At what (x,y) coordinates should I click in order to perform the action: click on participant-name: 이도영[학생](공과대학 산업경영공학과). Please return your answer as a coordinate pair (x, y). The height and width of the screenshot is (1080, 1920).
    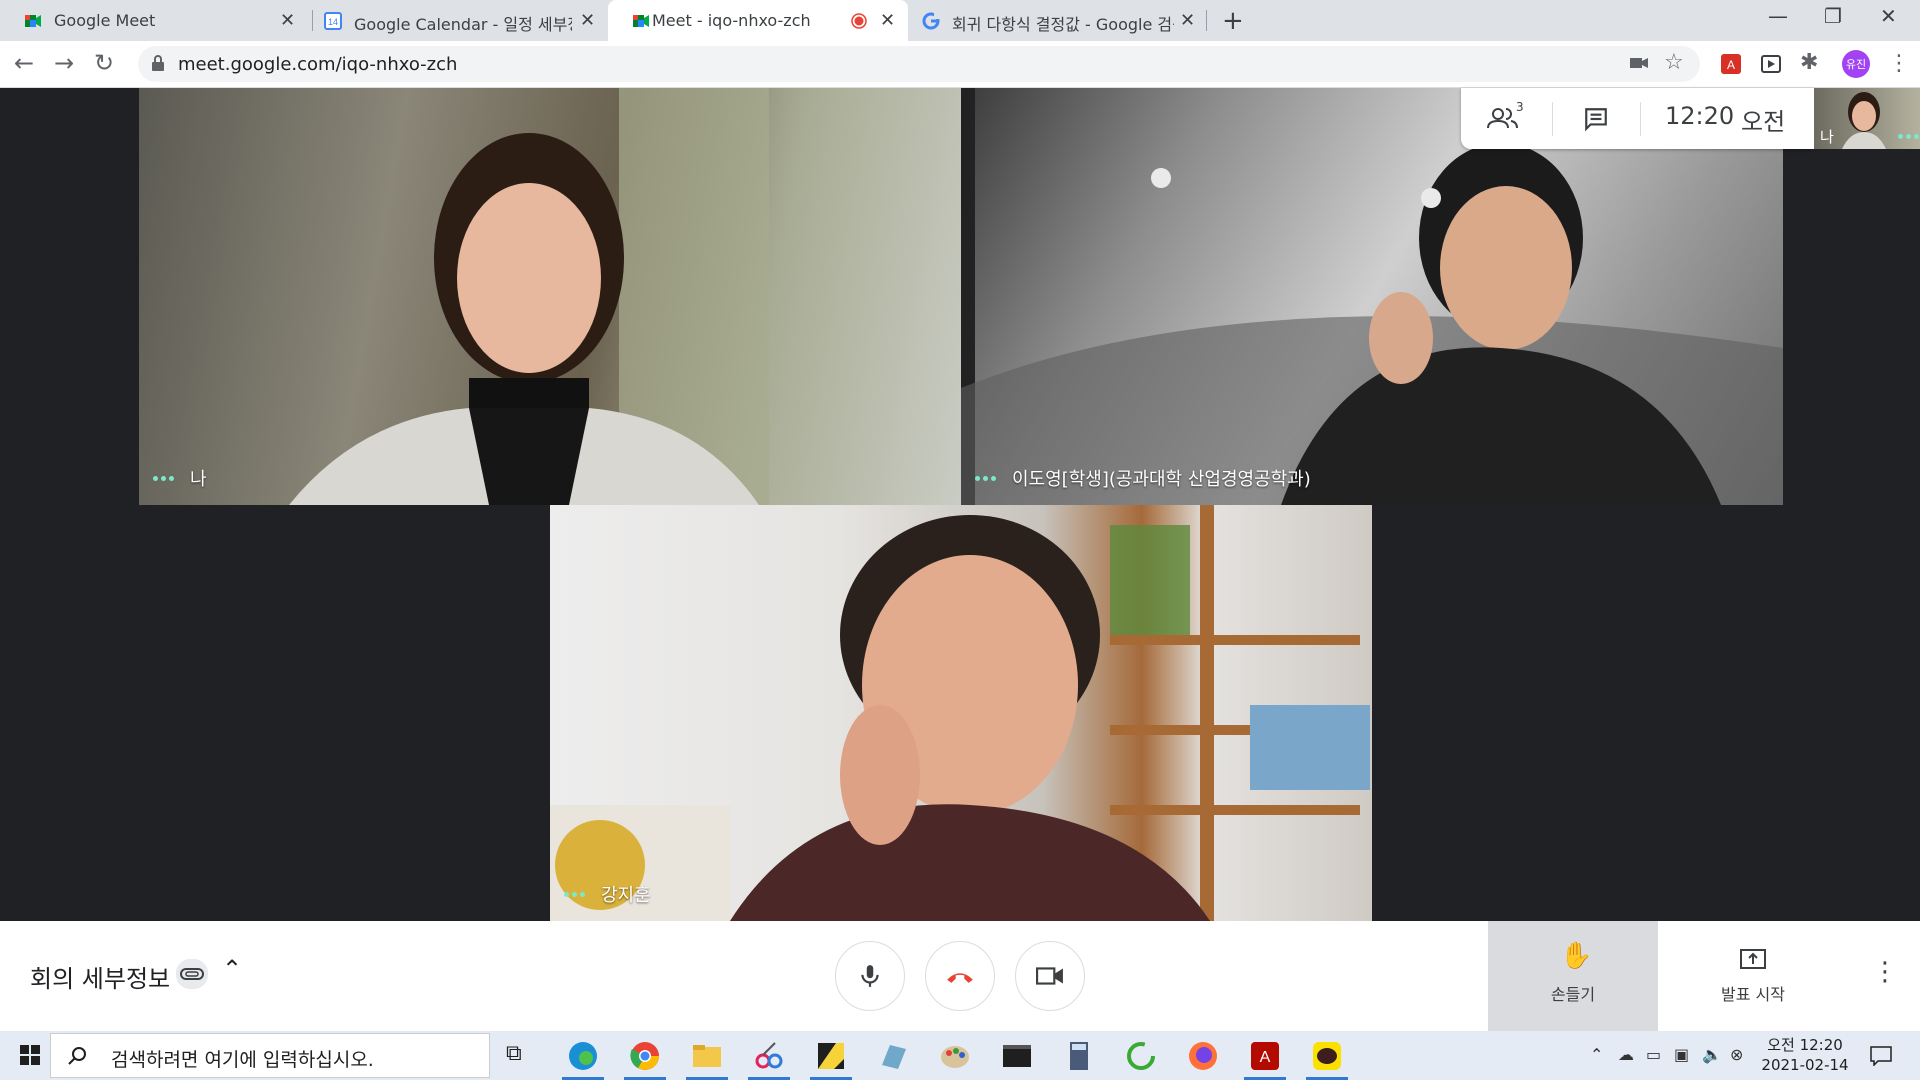
    Looking at the image, I should click on (1161, 479).